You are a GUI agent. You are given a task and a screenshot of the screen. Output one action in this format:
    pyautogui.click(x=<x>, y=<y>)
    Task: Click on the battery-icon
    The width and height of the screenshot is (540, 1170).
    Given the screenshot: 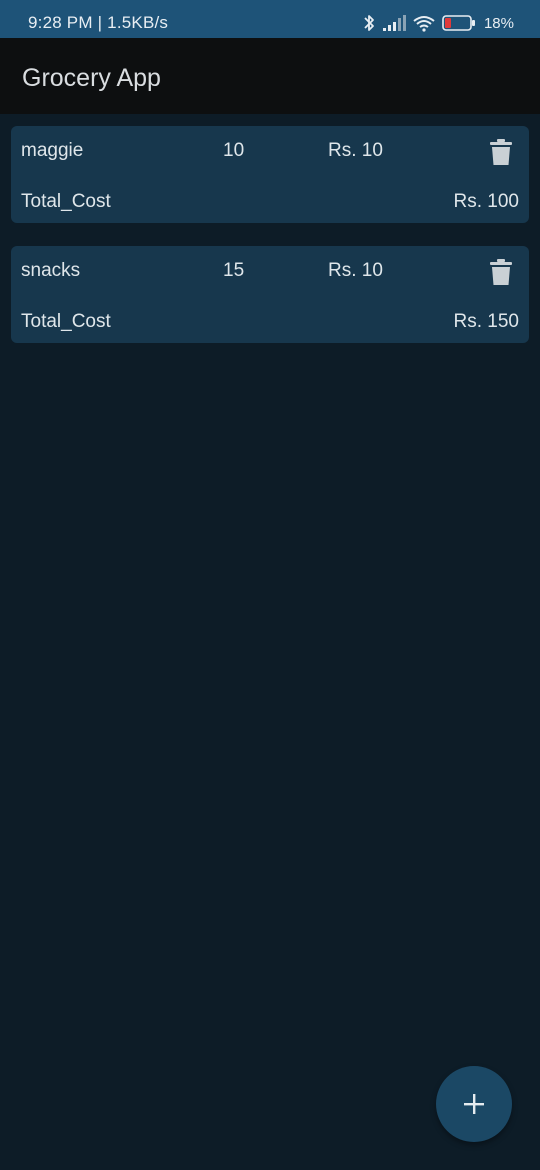 What is the action you would take?
    pyautogui.click(x=459, y=23)
    